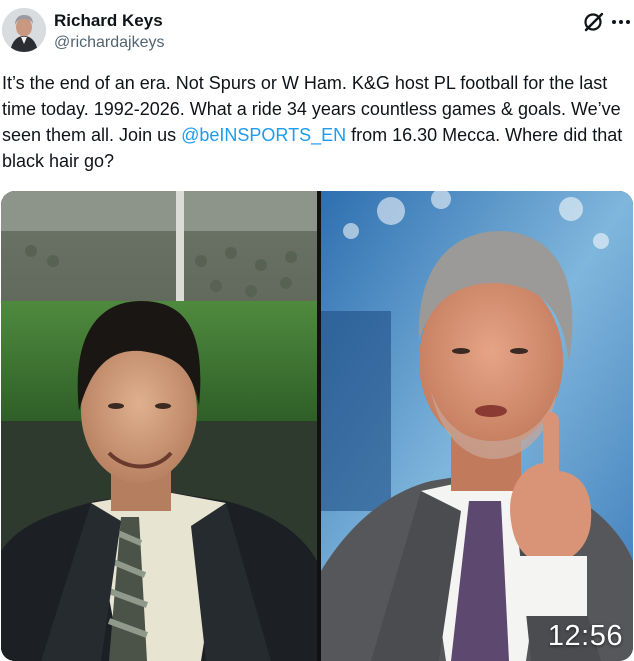  What do you see at coordinates (109, 43) in the screenshot?
I see `author-handle: @richardajkeys` at bounding box center [109, 43].